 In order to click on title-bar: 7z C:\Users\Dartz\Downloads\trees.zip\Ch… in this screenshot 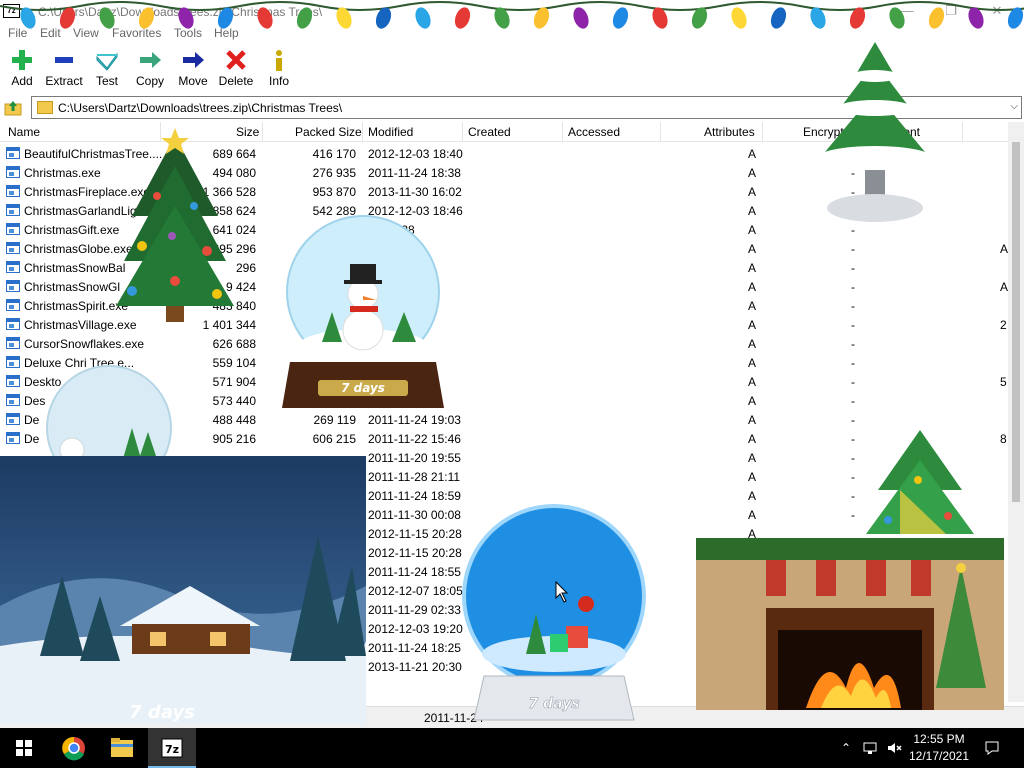, I will do `click(512, 12)`.